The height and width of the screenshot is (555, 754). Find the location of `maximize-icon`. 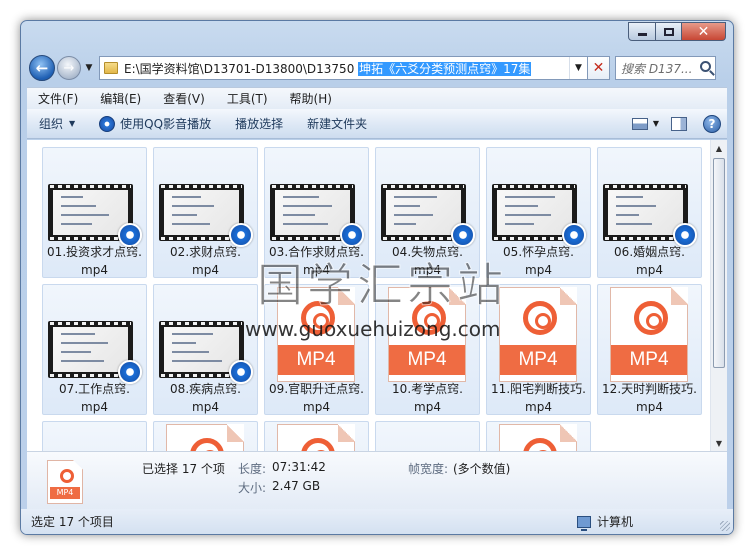

maximize-icon is located at coordinates (668, 31).